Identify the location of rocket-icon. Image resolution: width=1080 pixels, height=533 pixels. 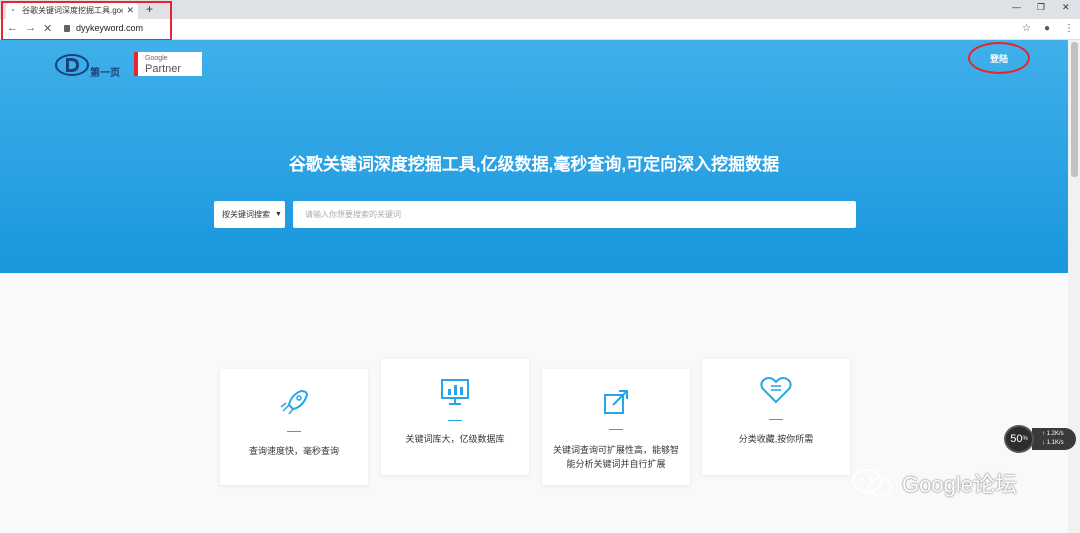
(294, 402).